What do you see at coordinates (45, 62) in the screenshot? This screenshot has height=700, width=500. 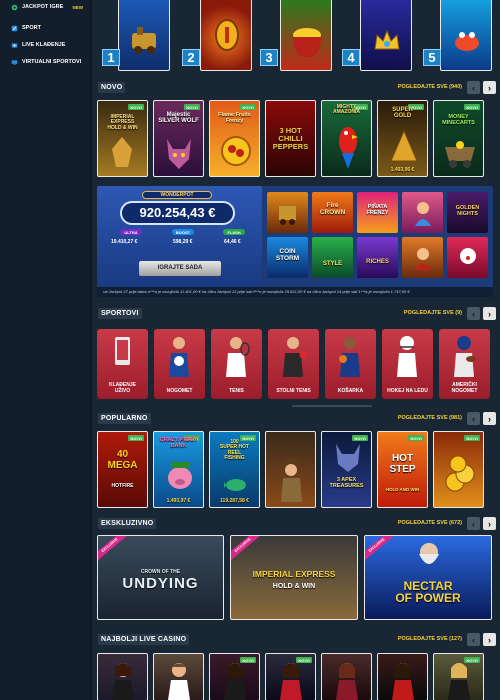 I see `sidebar-item-virtualni-sportovi: VIRTUALNI SPORTOVI` at bounding box center [45, 62].